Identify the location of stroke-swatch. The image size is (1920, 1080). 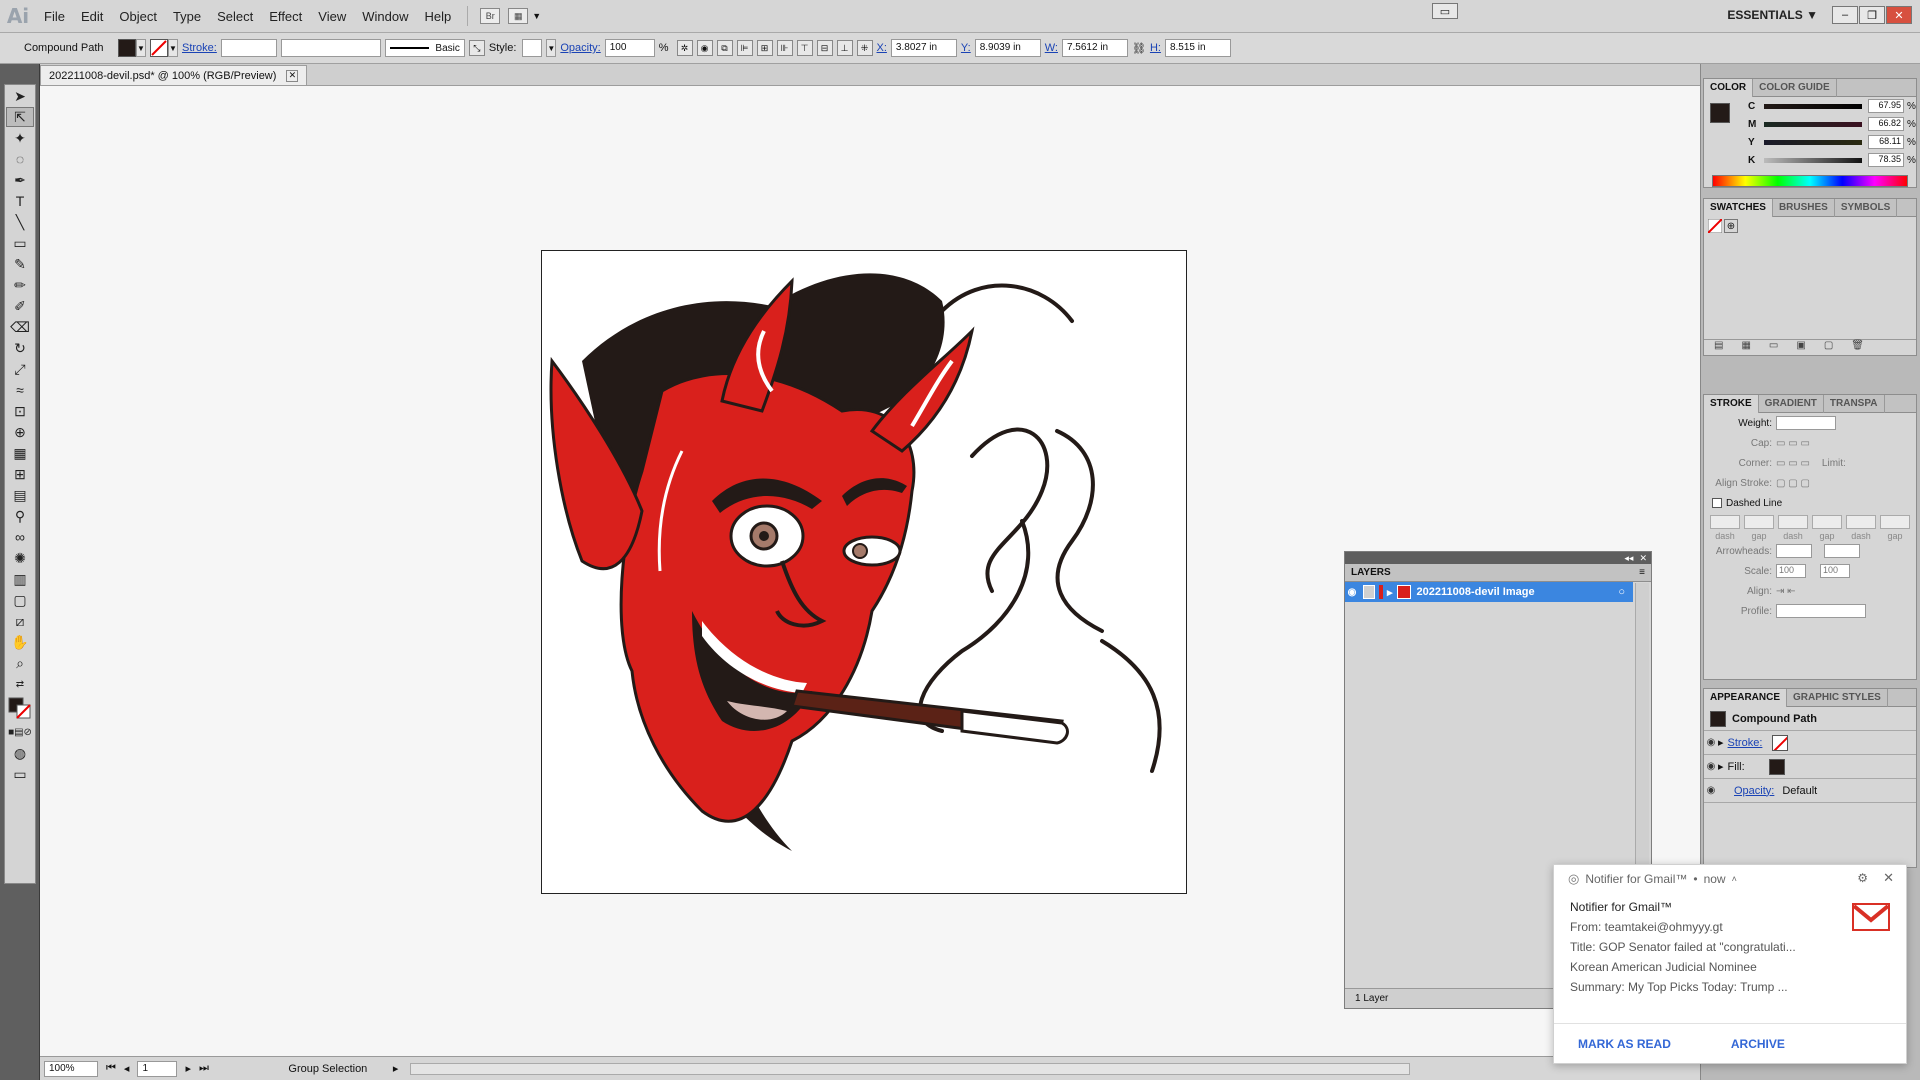
(159, 48).